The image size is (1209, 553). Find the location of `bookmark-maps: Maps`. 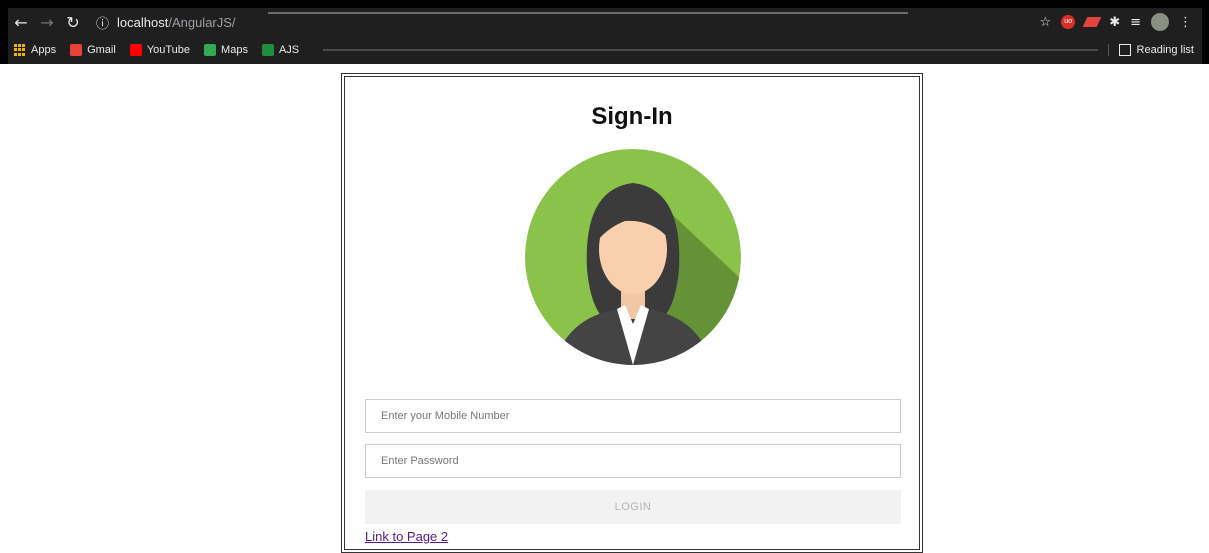

bookmark-maps: Maps is located at coordinates (226, 50).